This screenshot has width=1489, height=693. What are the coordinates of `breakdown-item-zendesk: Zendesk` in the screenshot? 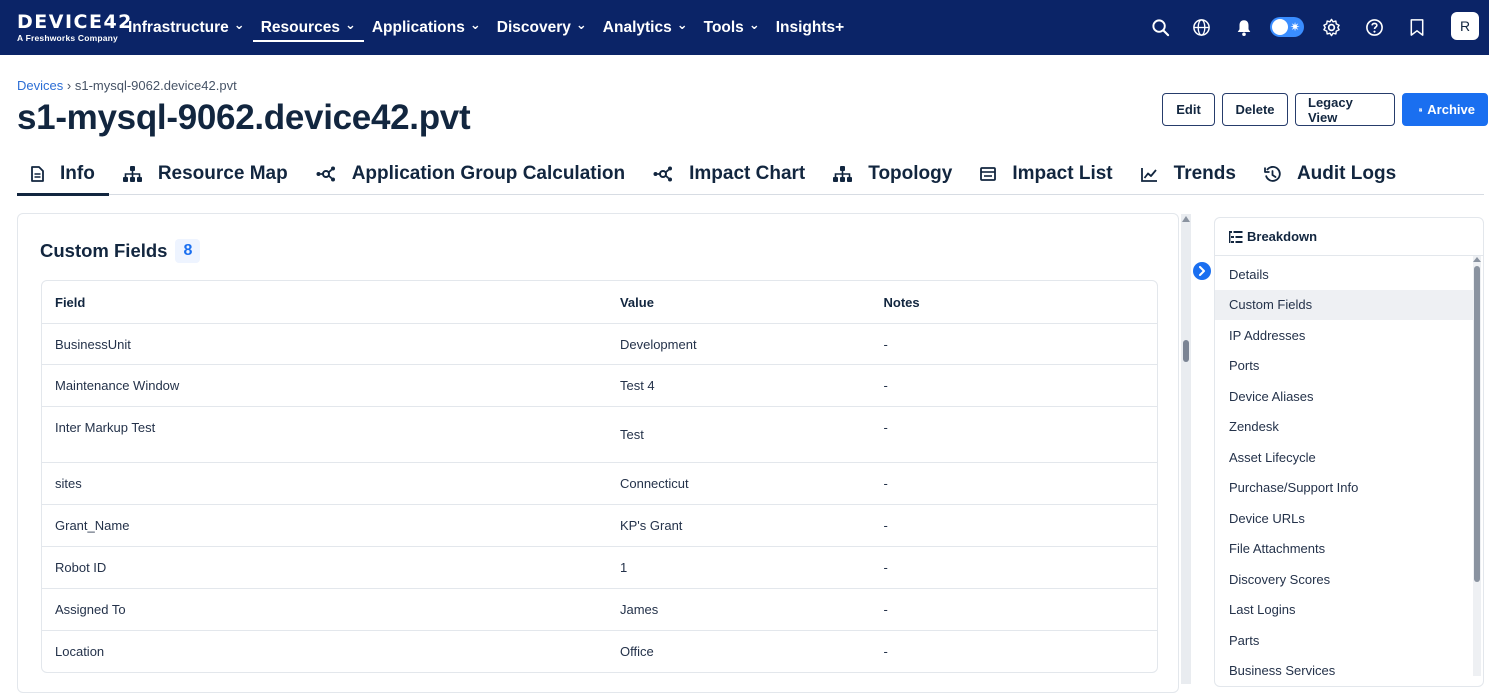 It's located at (1344, 427).